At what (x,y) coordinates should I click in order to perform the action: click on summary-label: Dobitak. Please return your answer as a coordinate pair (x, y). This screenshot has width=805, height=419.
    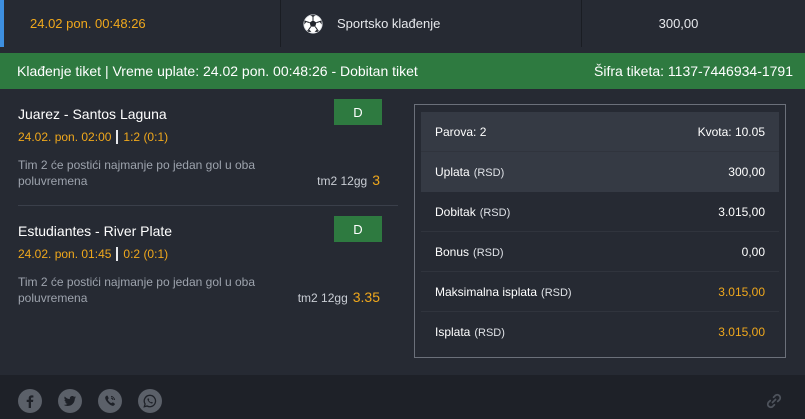
    Looking at the image, I should click on (455, 212).